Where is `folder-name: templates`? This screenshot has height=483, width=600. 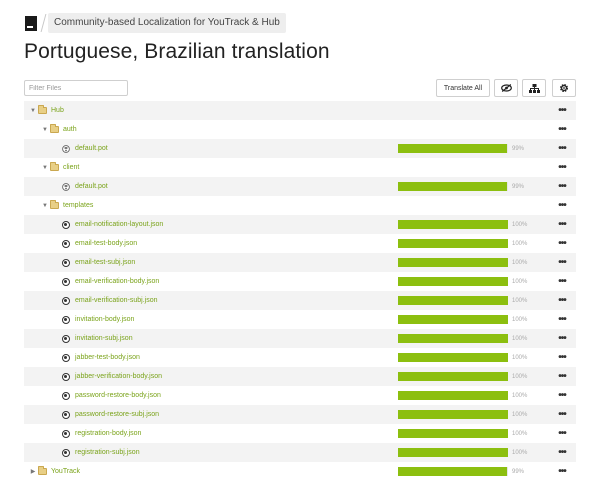
folder-name: templates is located at coordinates (78, 205).